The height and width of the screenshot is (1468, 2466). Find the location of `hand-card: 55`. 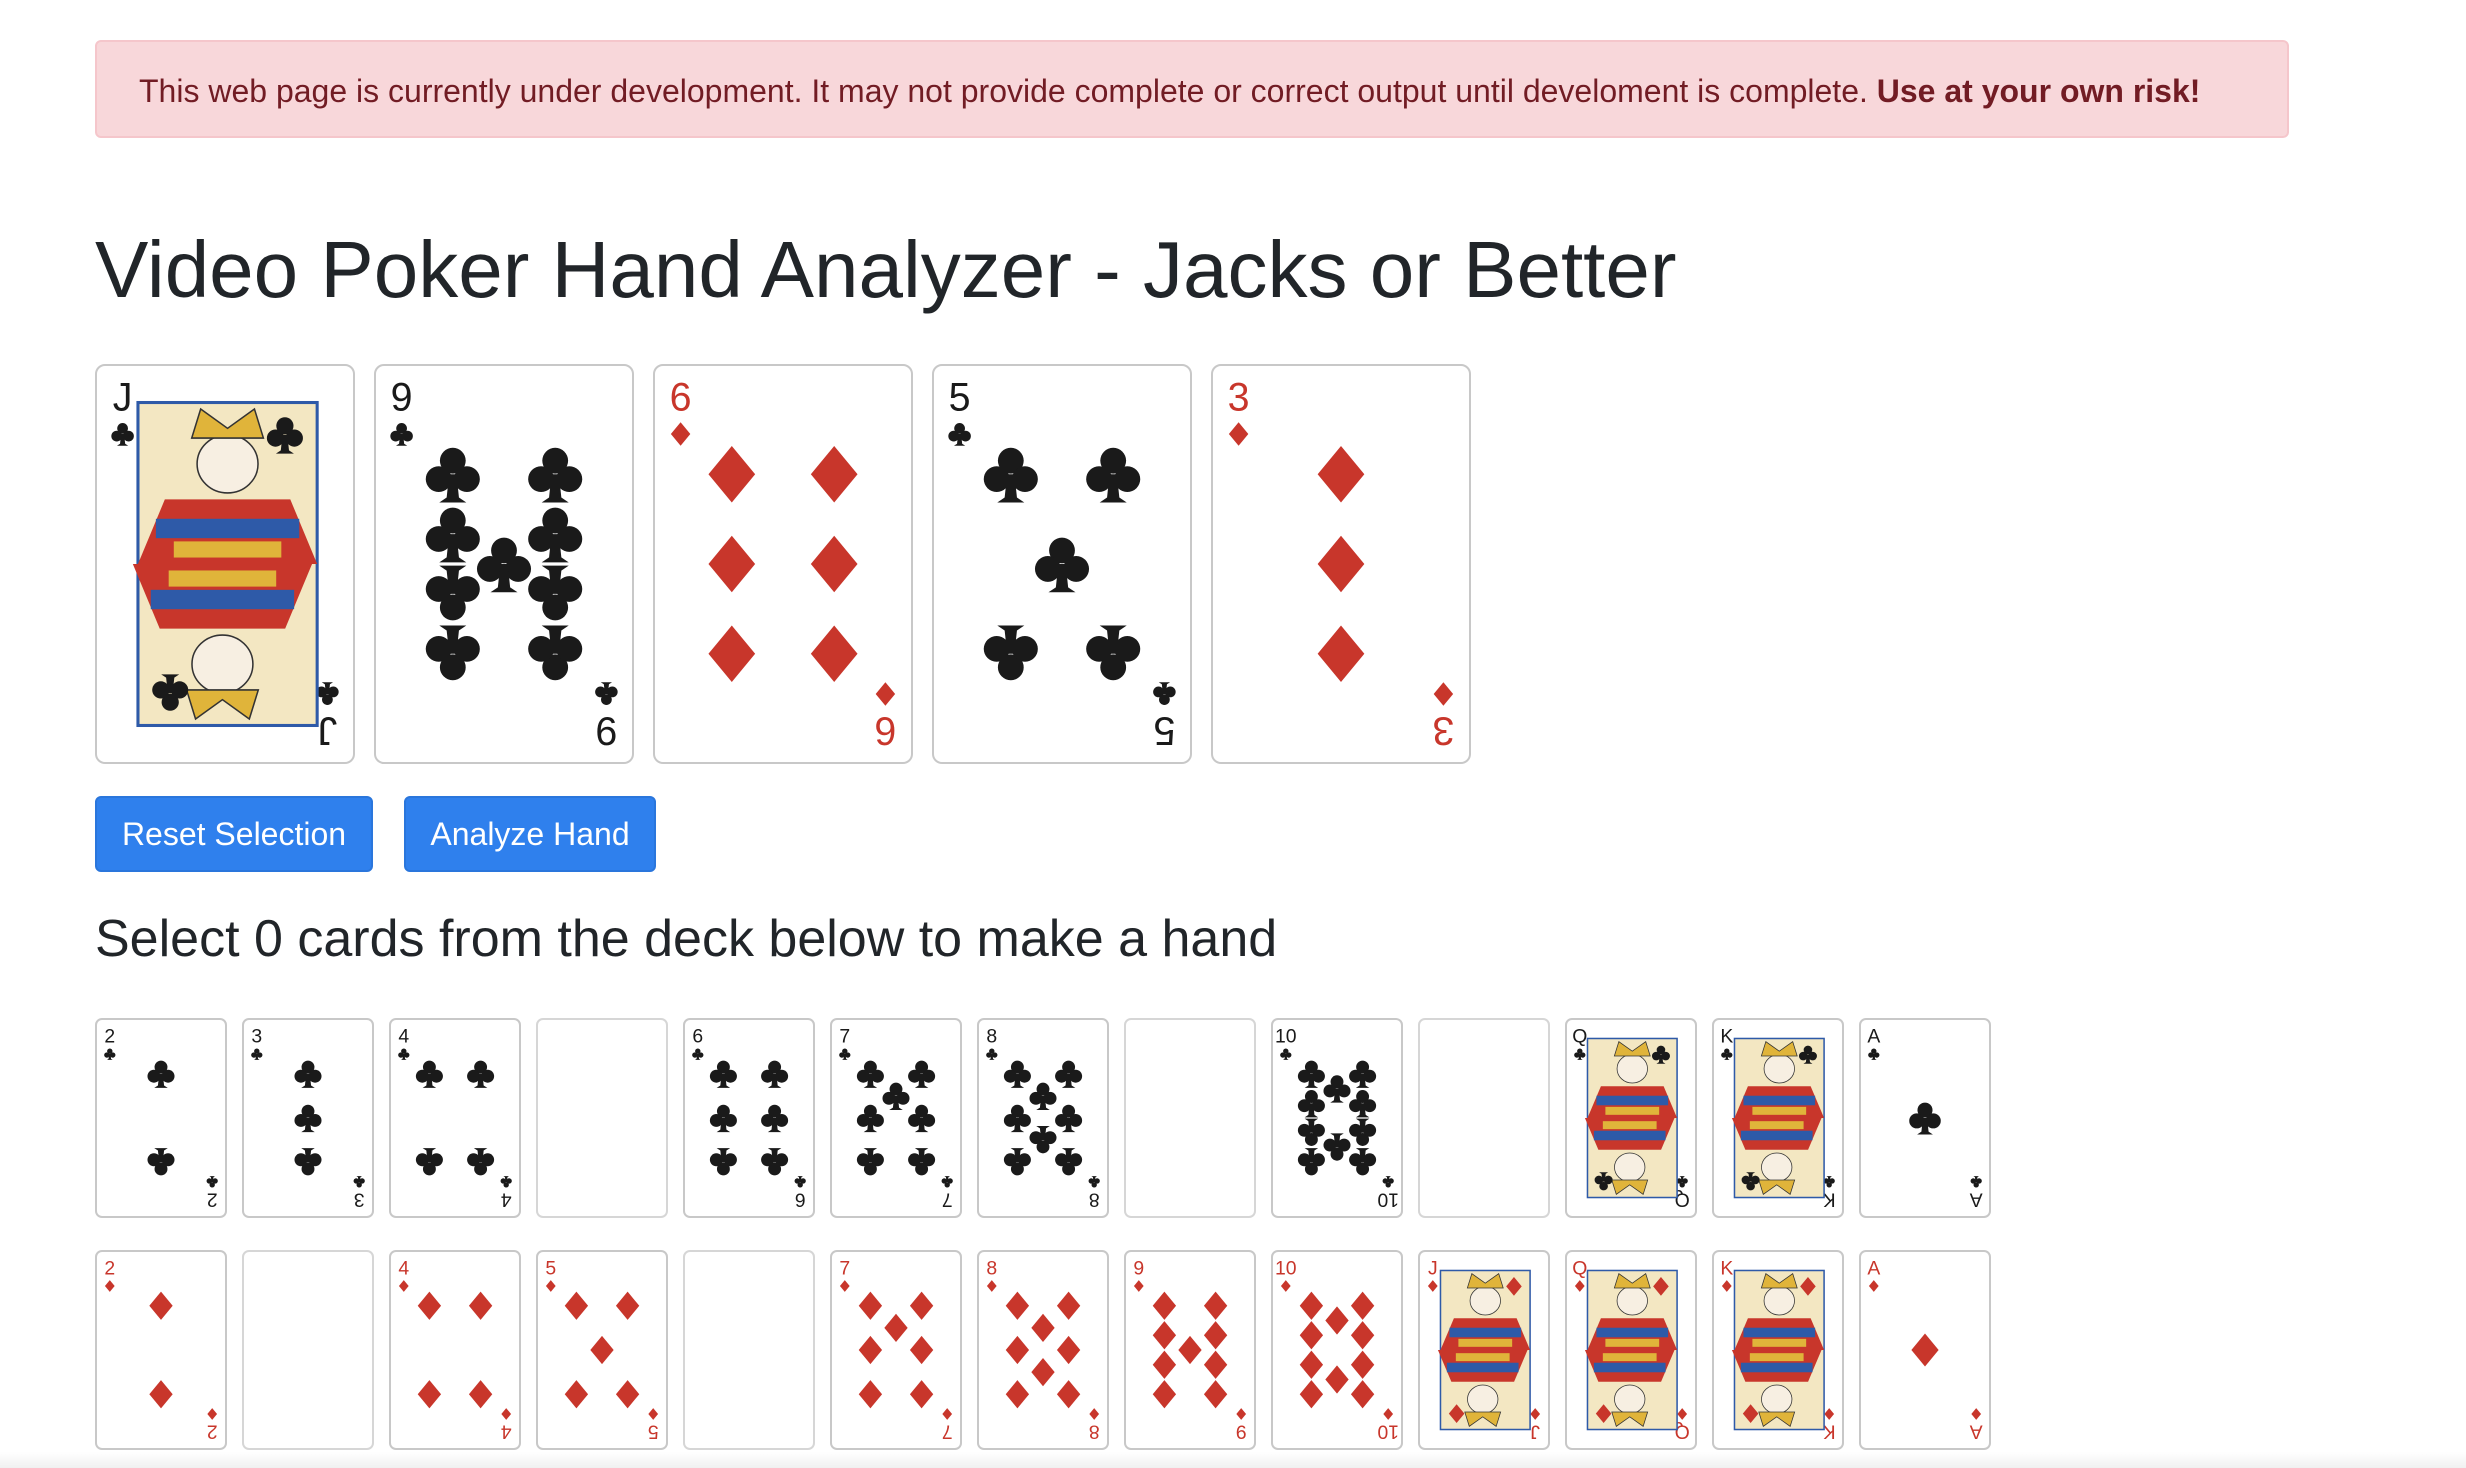

hand-card: 55 is located at coordinates (1062, 564).